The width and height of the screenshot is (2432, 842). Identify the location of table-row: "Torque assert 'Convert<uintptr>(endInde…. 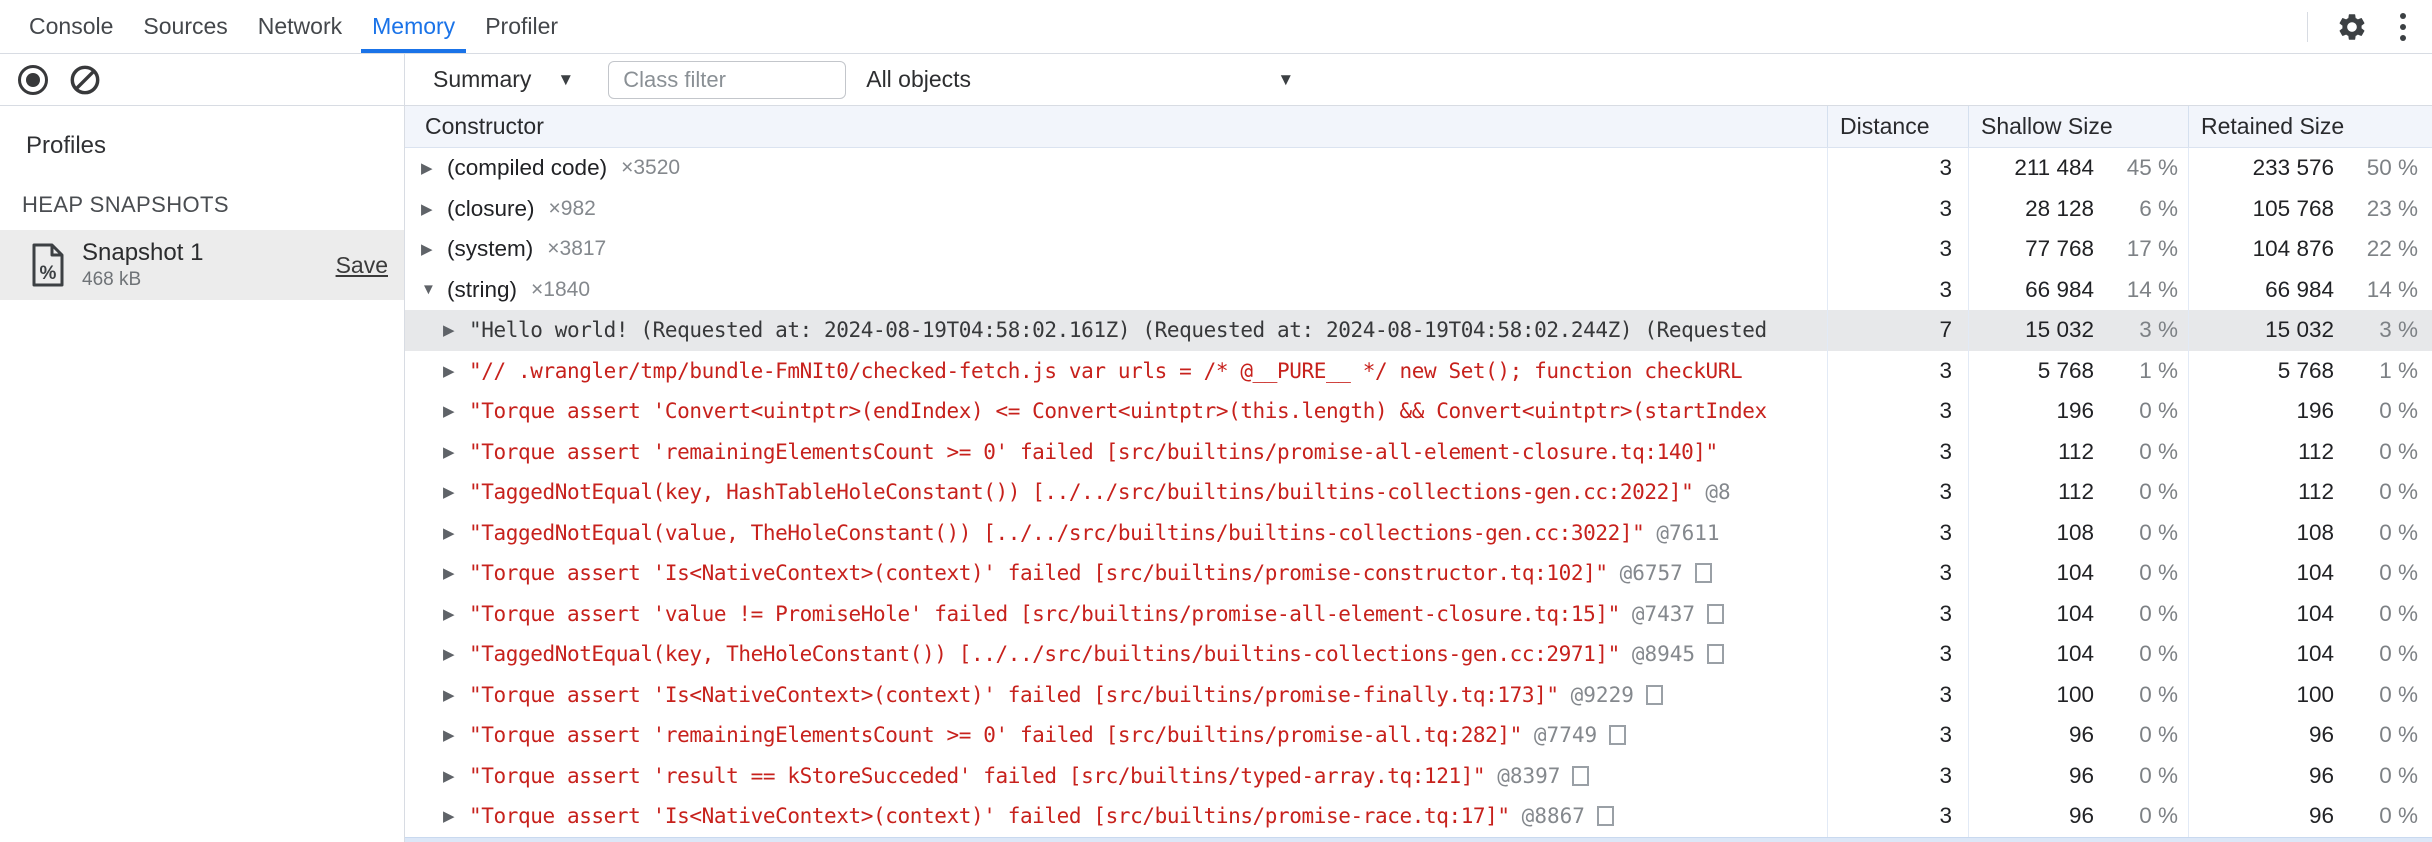
(1418, 411).